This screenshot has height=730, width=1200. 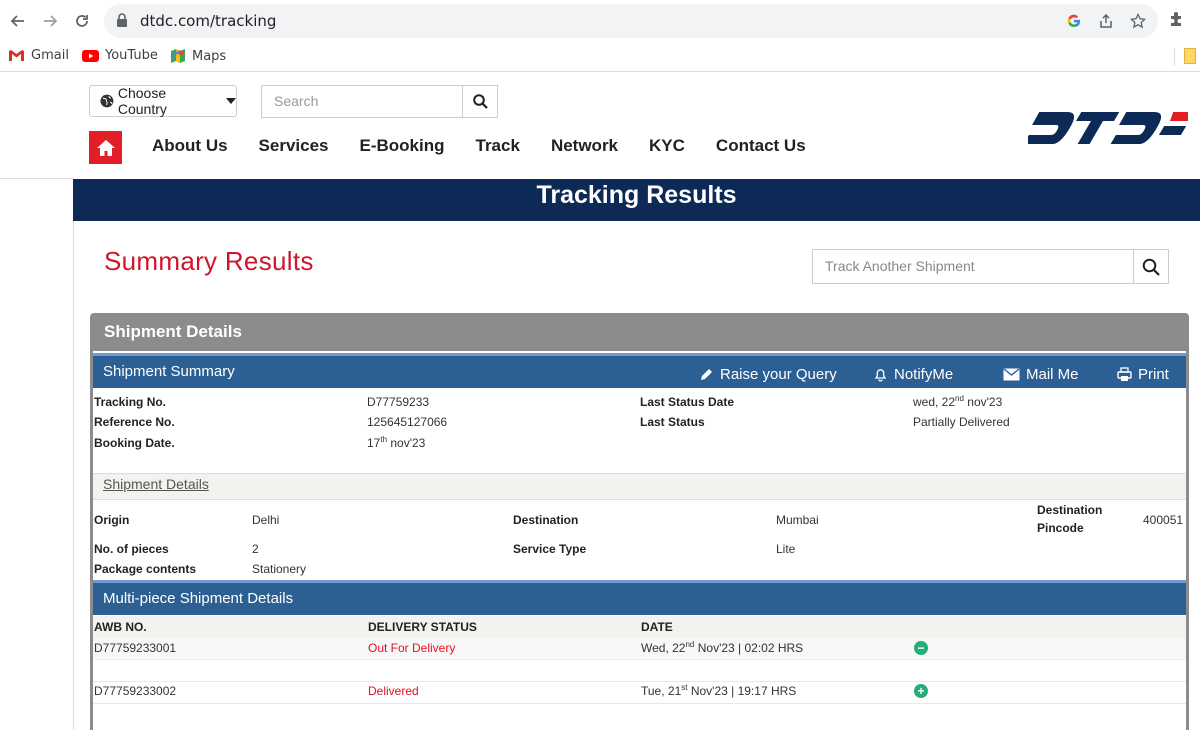 I want to click on date-cell: Tue, 21st Nov'23 | 19:17 HRS, so click(x=719, y=691).